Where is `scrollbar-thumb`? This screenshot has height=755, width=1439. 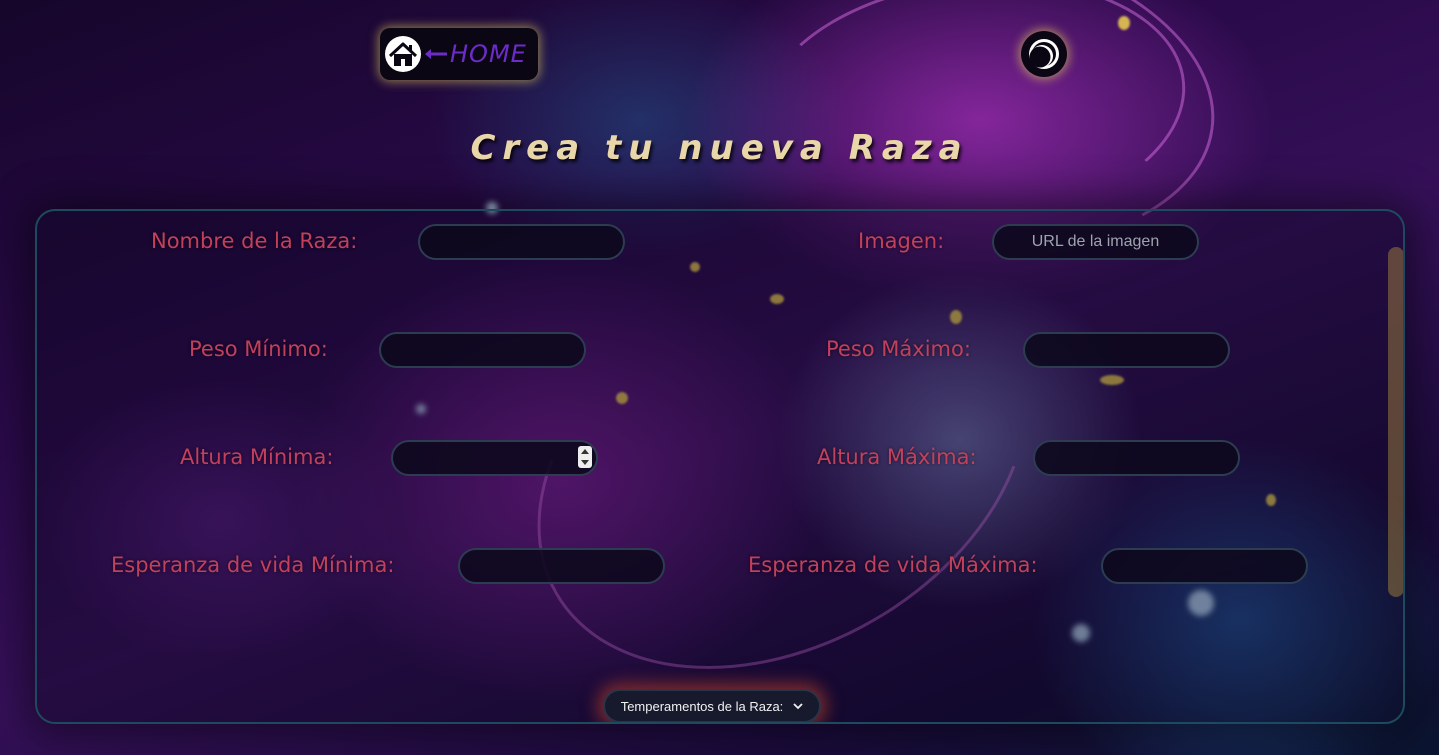 scrollbar-thumb is located at coordinates (1395, 422).